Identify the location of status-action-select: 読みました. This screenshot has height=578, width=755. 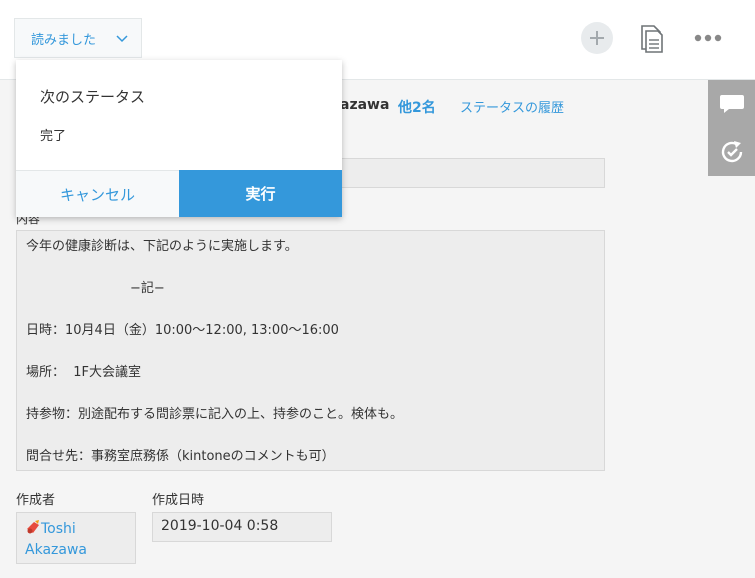
(78, 38).